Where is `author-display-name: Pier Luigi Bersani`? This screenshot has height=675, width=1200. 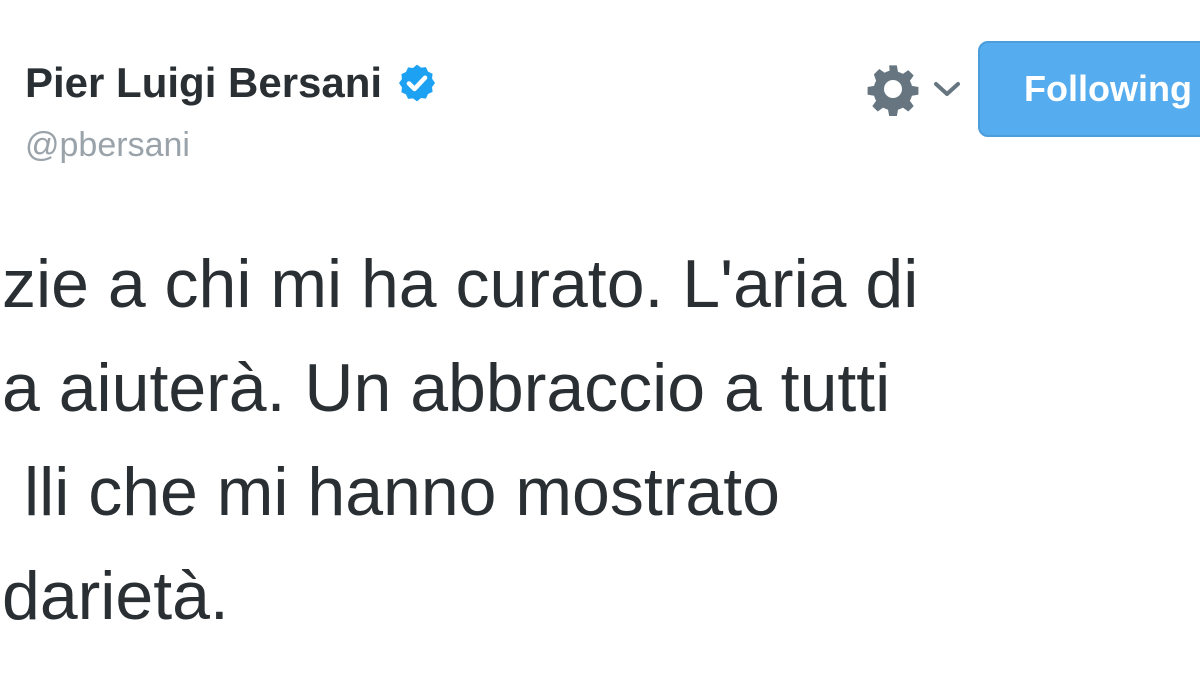 author-display-name: Pier Luigi Bersani is located at coordinates (203, 83).